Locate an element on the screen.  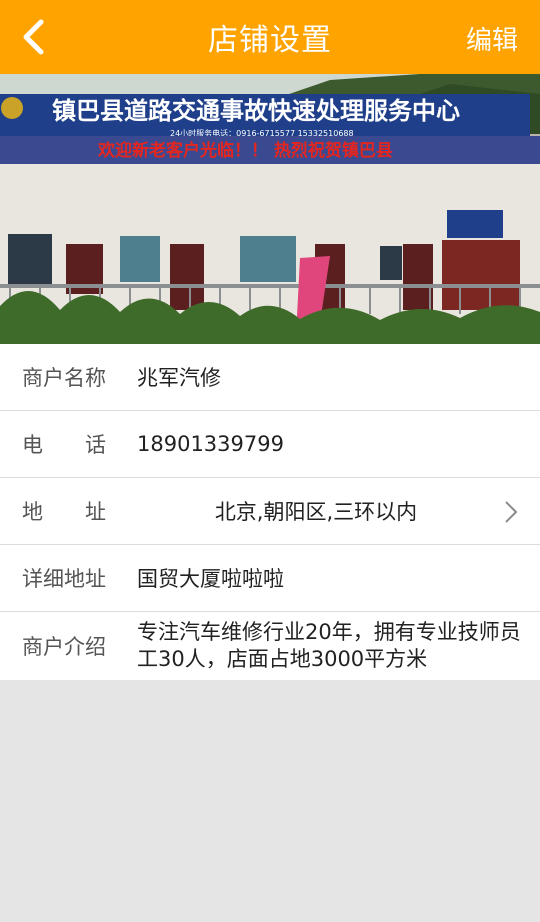
page-title: 店铺设置 is located at coordinates (270, 40).